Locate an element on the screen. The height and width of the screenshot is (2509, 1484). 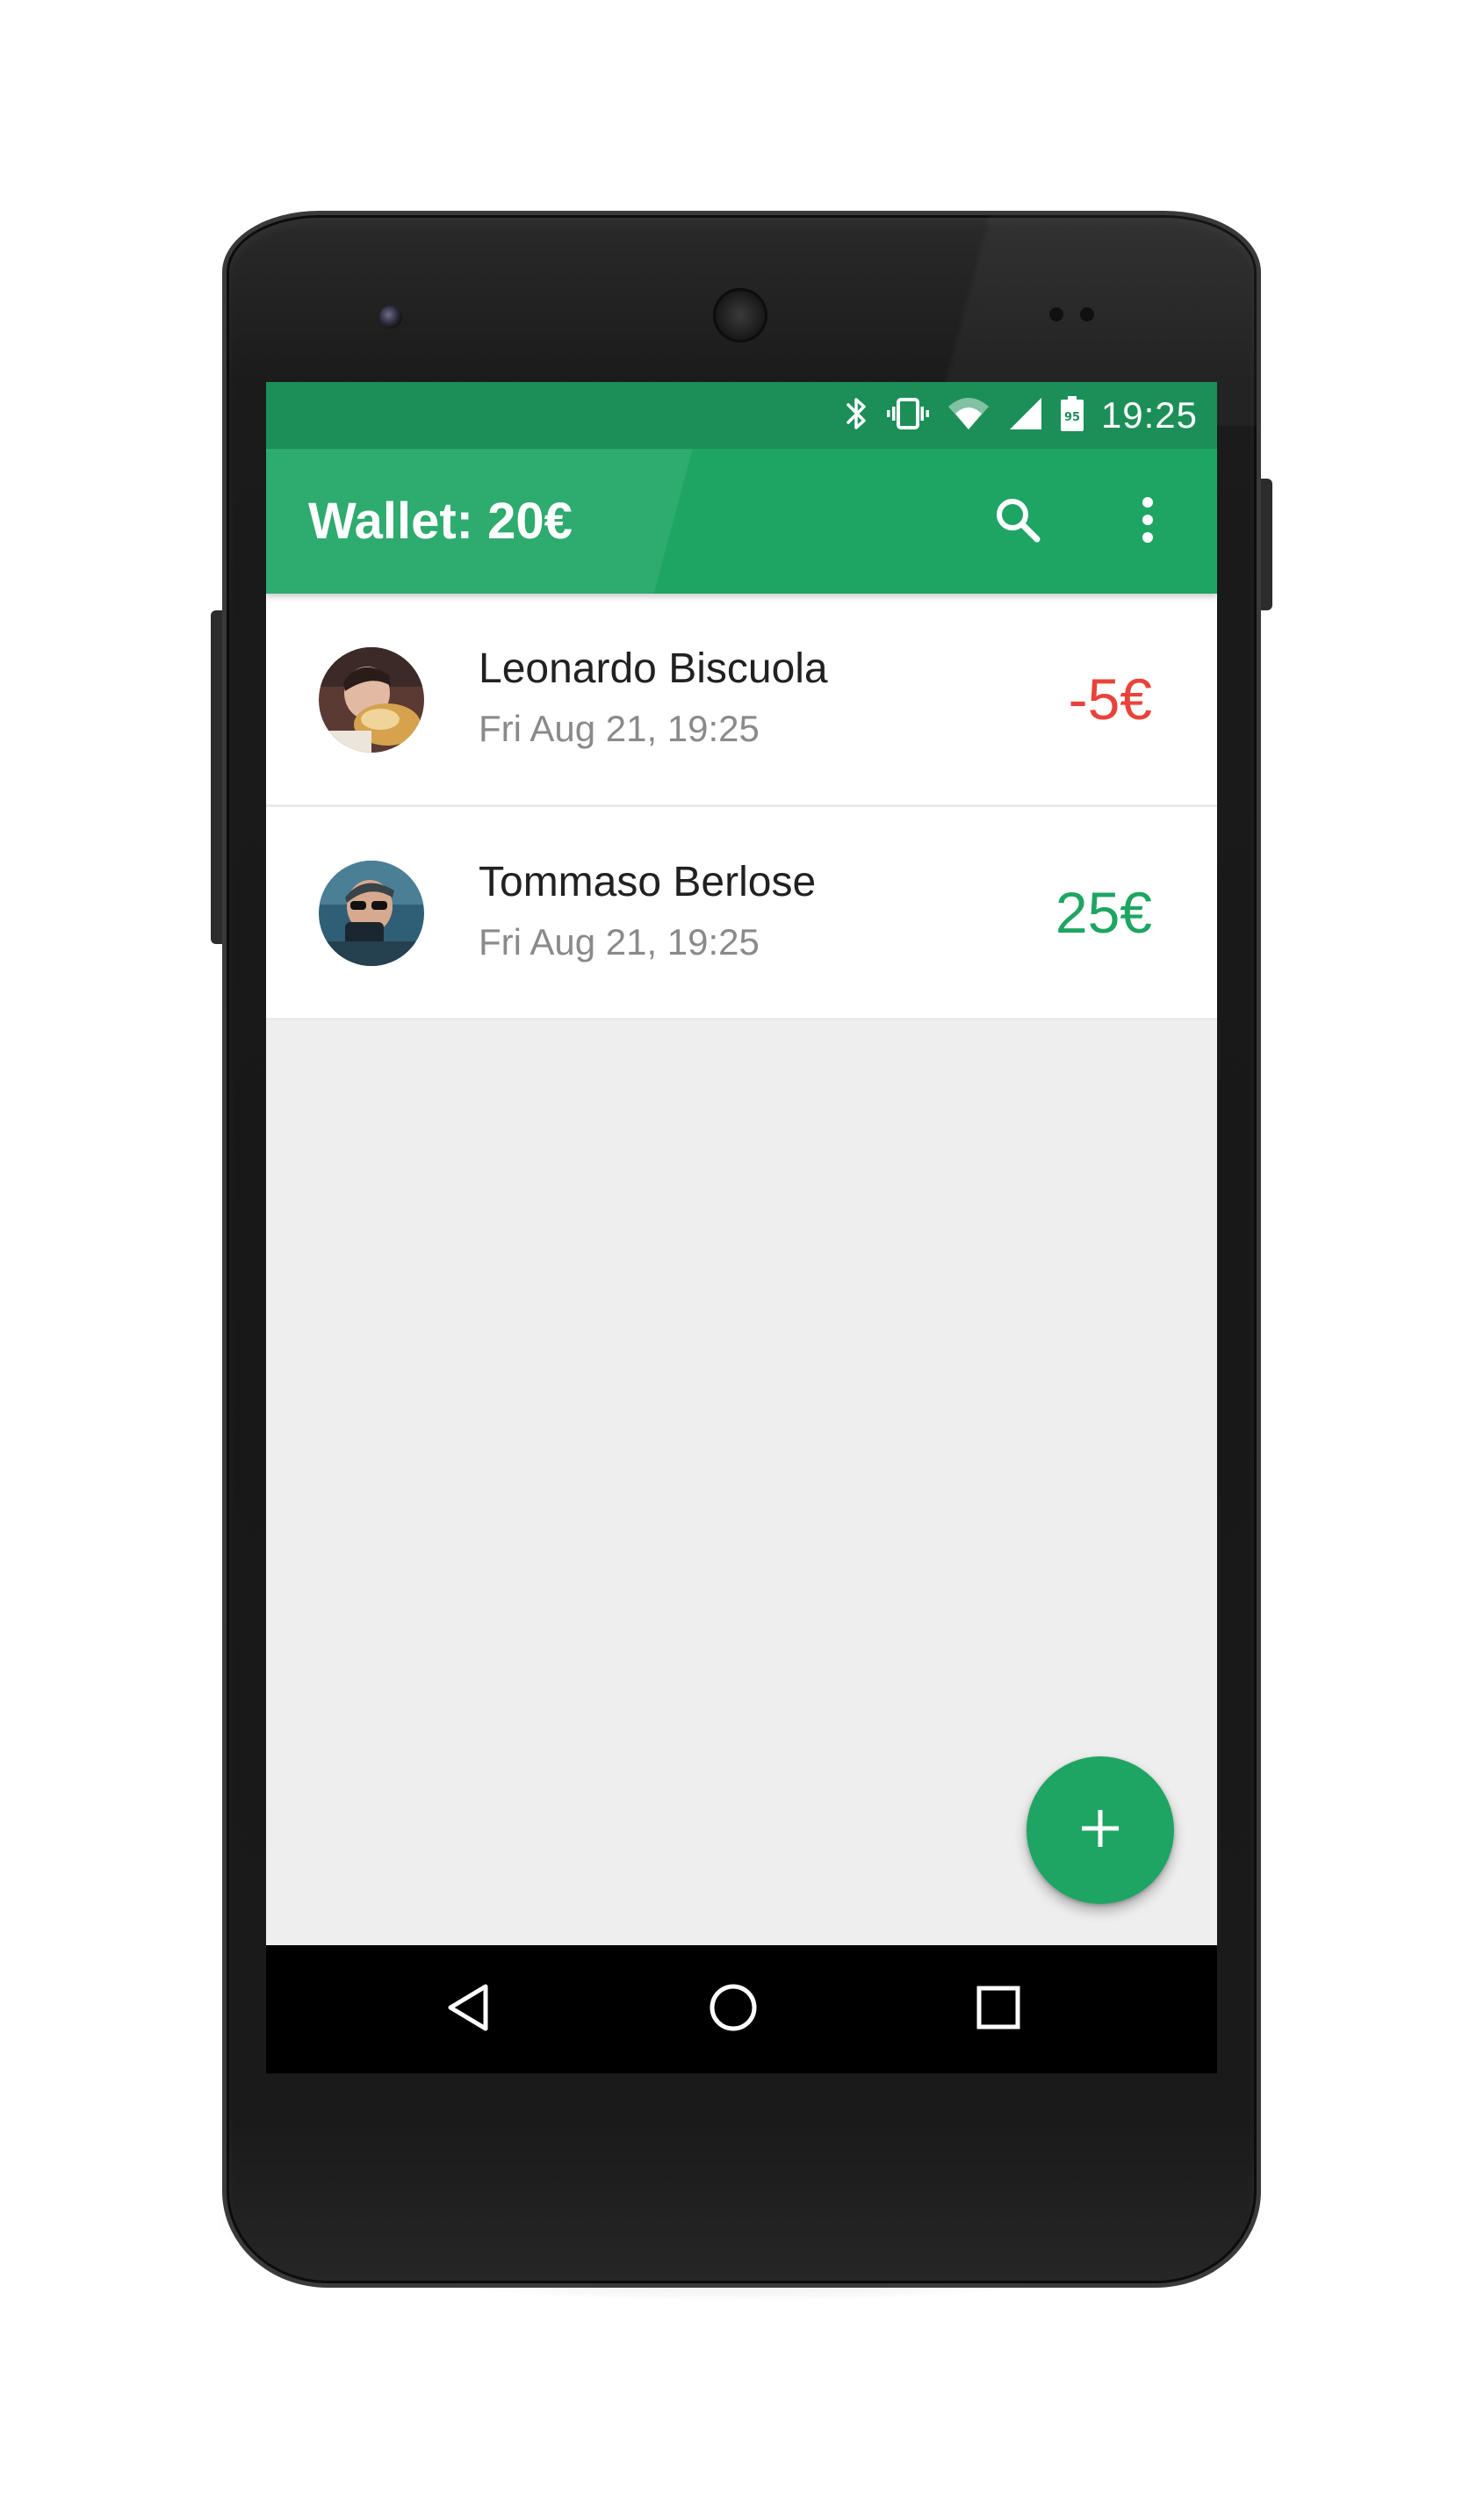
home-icon is located at coordinates (733, 2009).